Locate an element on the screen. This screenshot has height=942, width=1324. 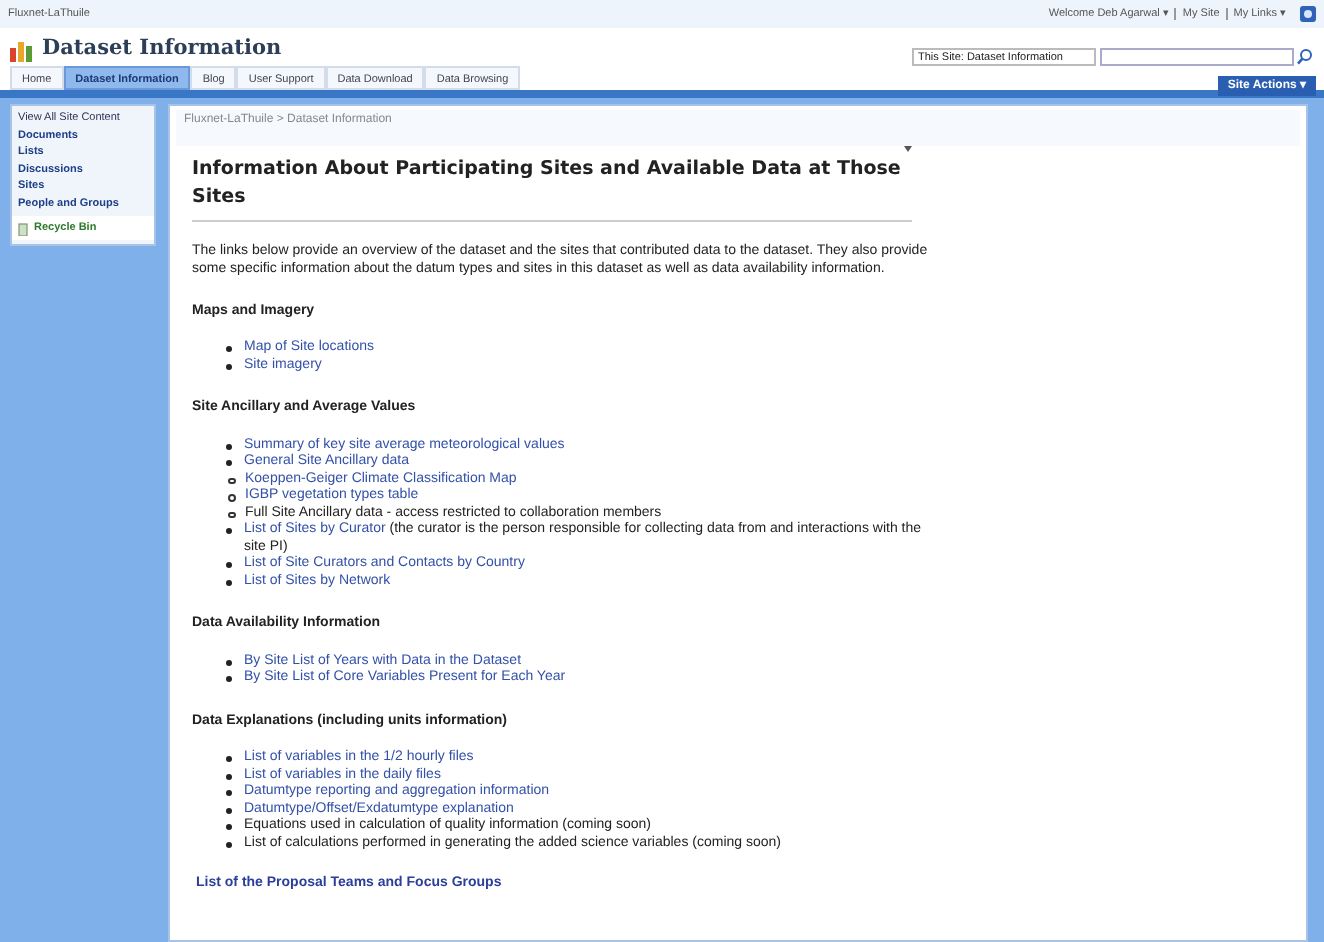
site-title: Dataset Information is located at coordinates (163, 49).